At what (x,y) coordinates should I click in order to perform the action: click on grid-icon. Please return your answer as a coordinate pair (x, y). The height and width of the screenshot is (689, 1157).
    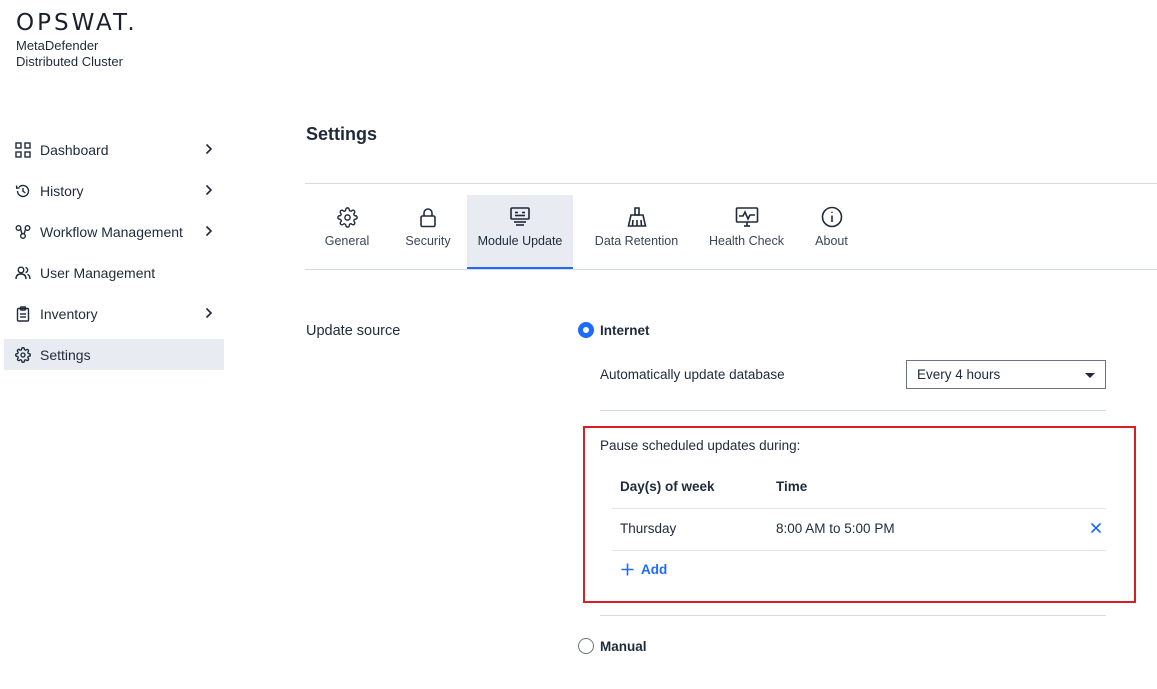
    Looking at the image, I should click on (23, 150).